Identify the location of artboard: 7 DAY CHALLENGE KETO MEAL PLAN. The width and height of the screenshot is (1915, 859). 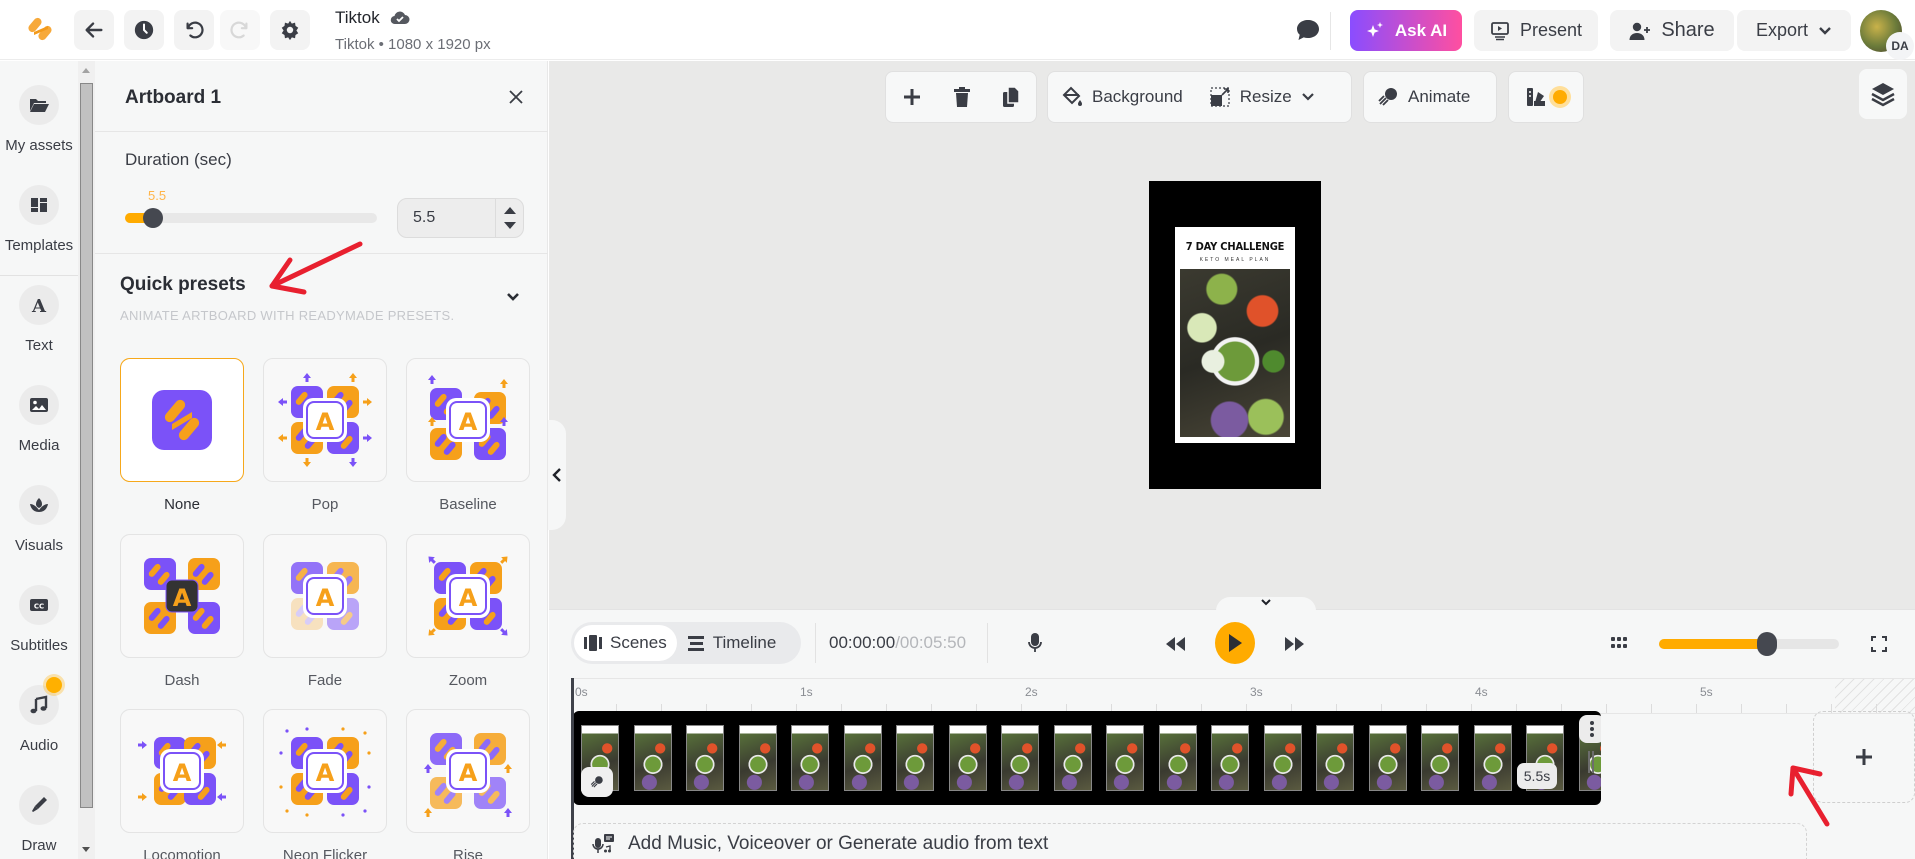
(1235, 335).